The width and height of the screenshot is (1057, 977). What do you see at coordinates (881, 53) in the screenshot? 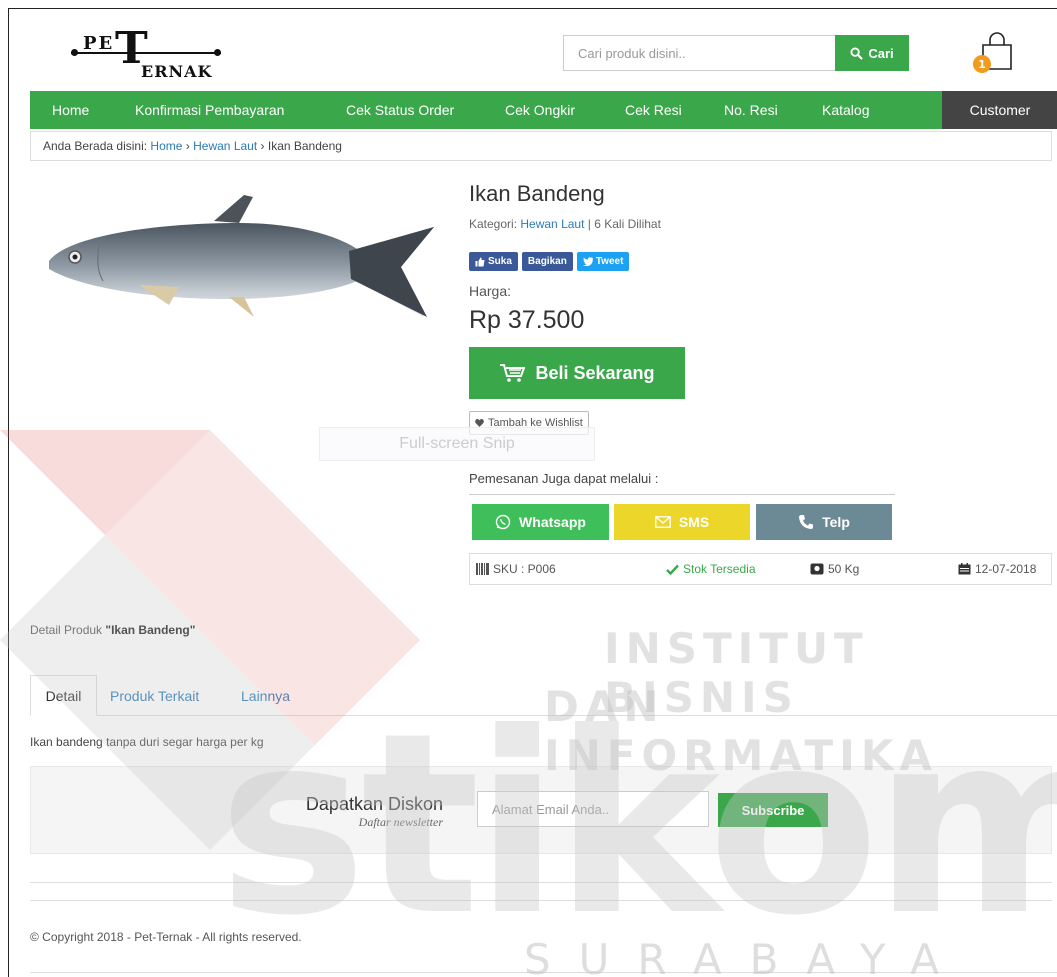
I see `search-button-label: Cari` at bounding box center [881, 53].